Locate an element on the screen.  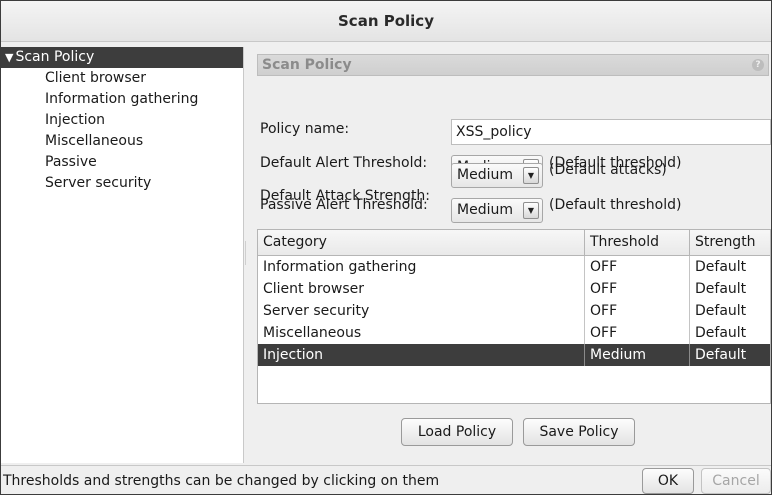
window-title: Scan Policy is located at coordinates (386, 21).